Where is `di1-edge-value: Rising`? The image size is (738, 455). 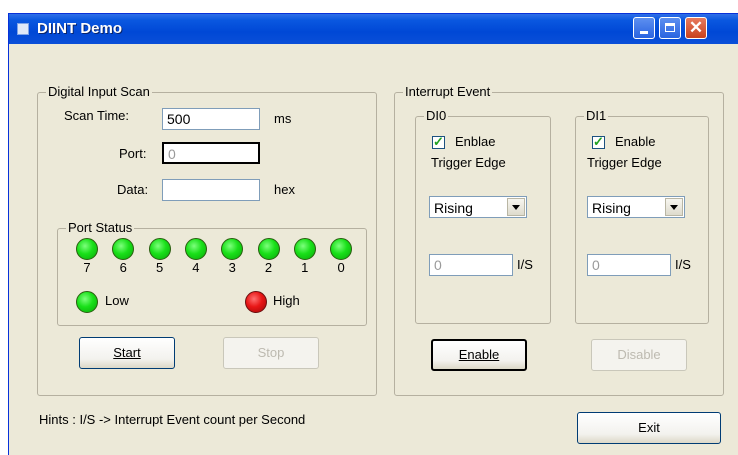 di1-edge-value: Rising is located at coordinates (611, 208).